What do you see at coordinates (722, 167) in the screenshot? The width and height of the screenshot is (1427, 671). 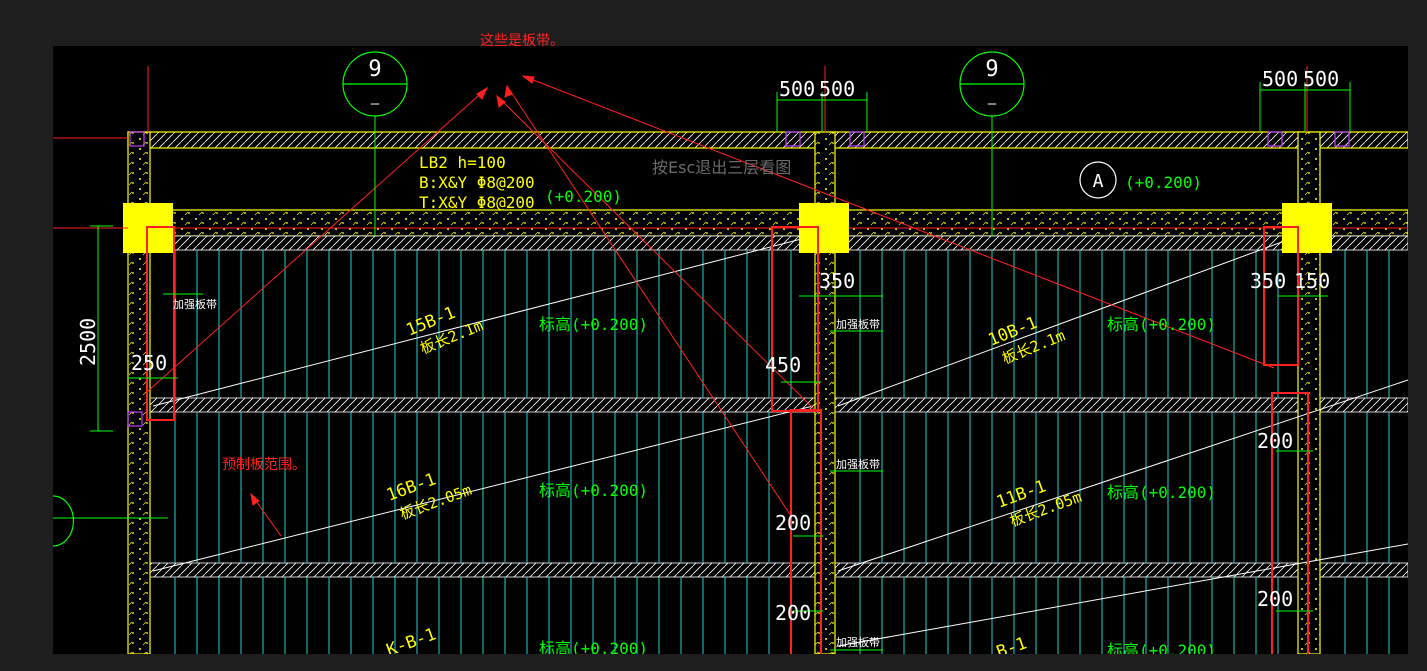 I see `esc-hint: 按Esc退出三层看图` at bounding box center [722, 167].